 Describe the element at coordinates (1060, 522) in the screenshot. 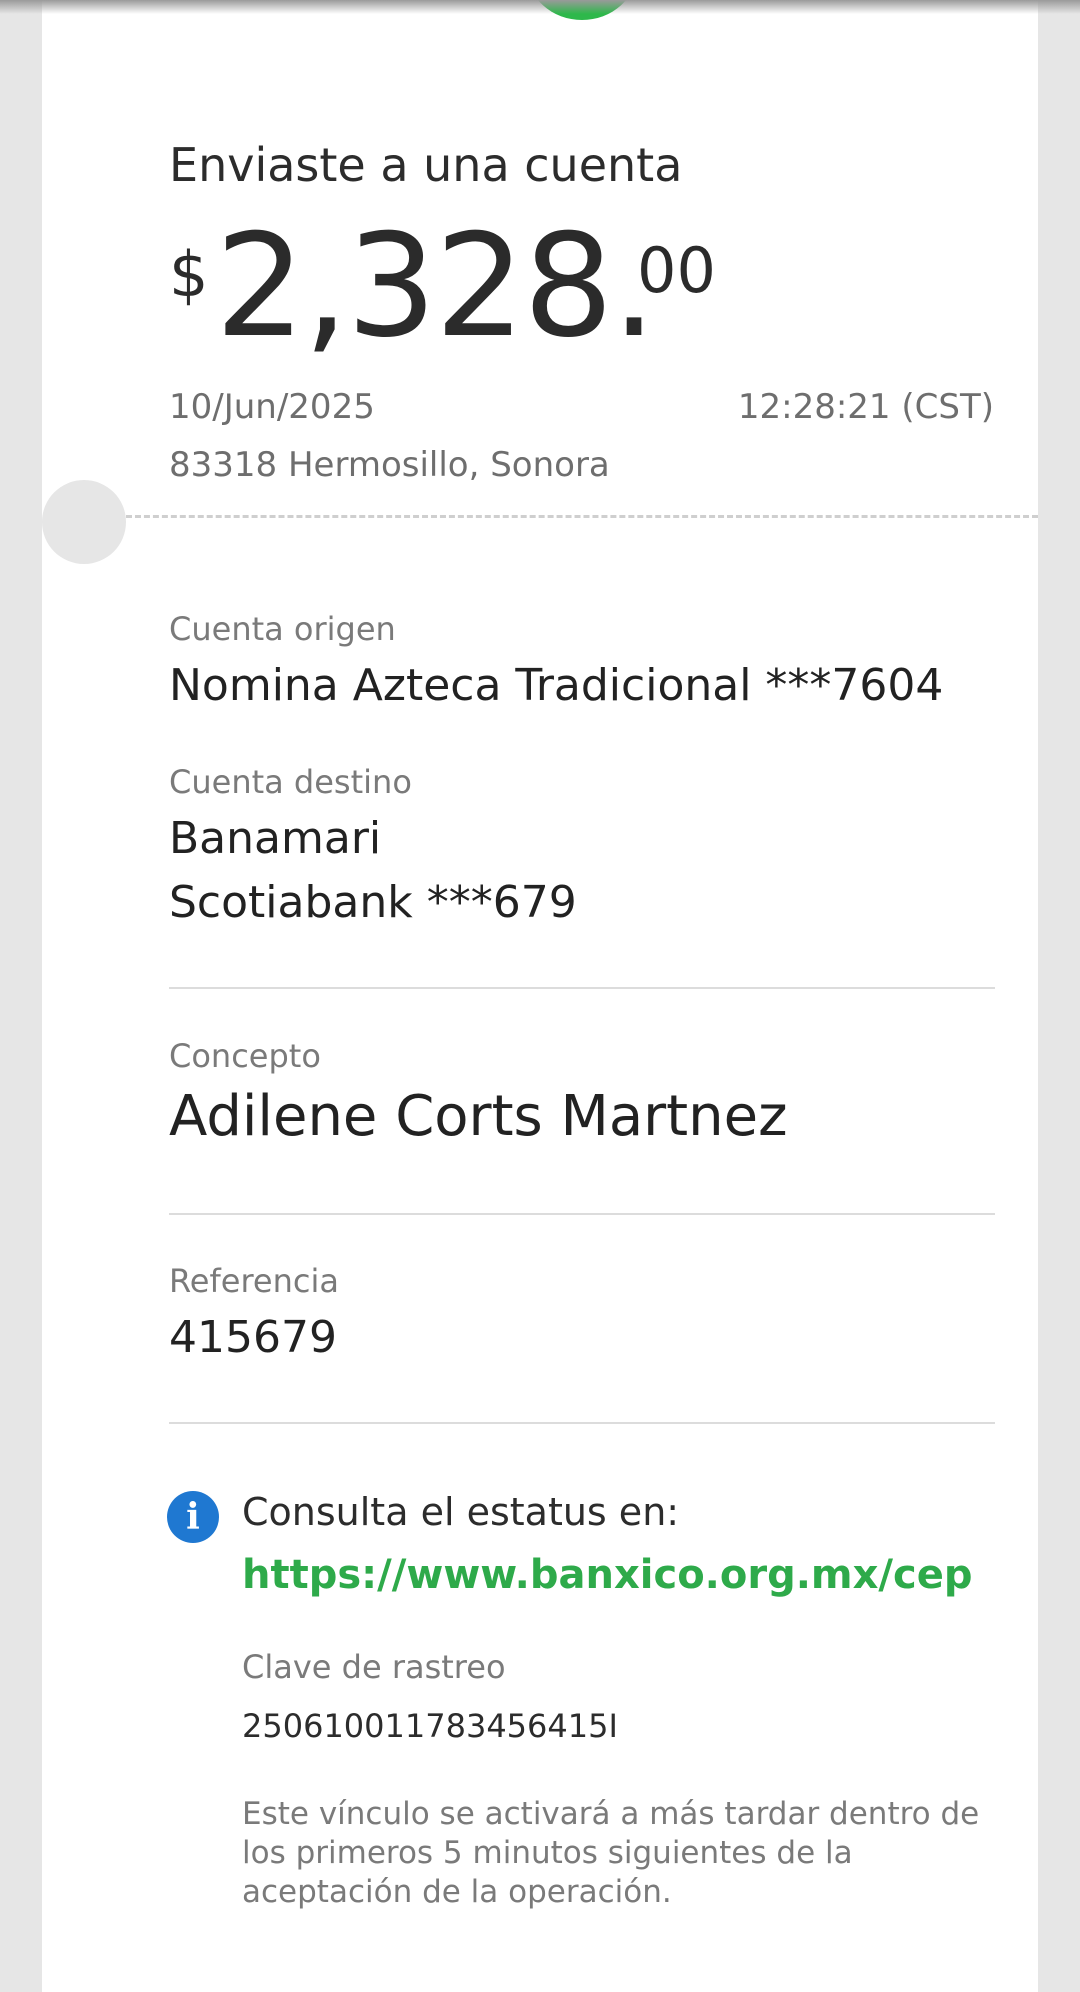

I see `ticket-notch-right` at that location.